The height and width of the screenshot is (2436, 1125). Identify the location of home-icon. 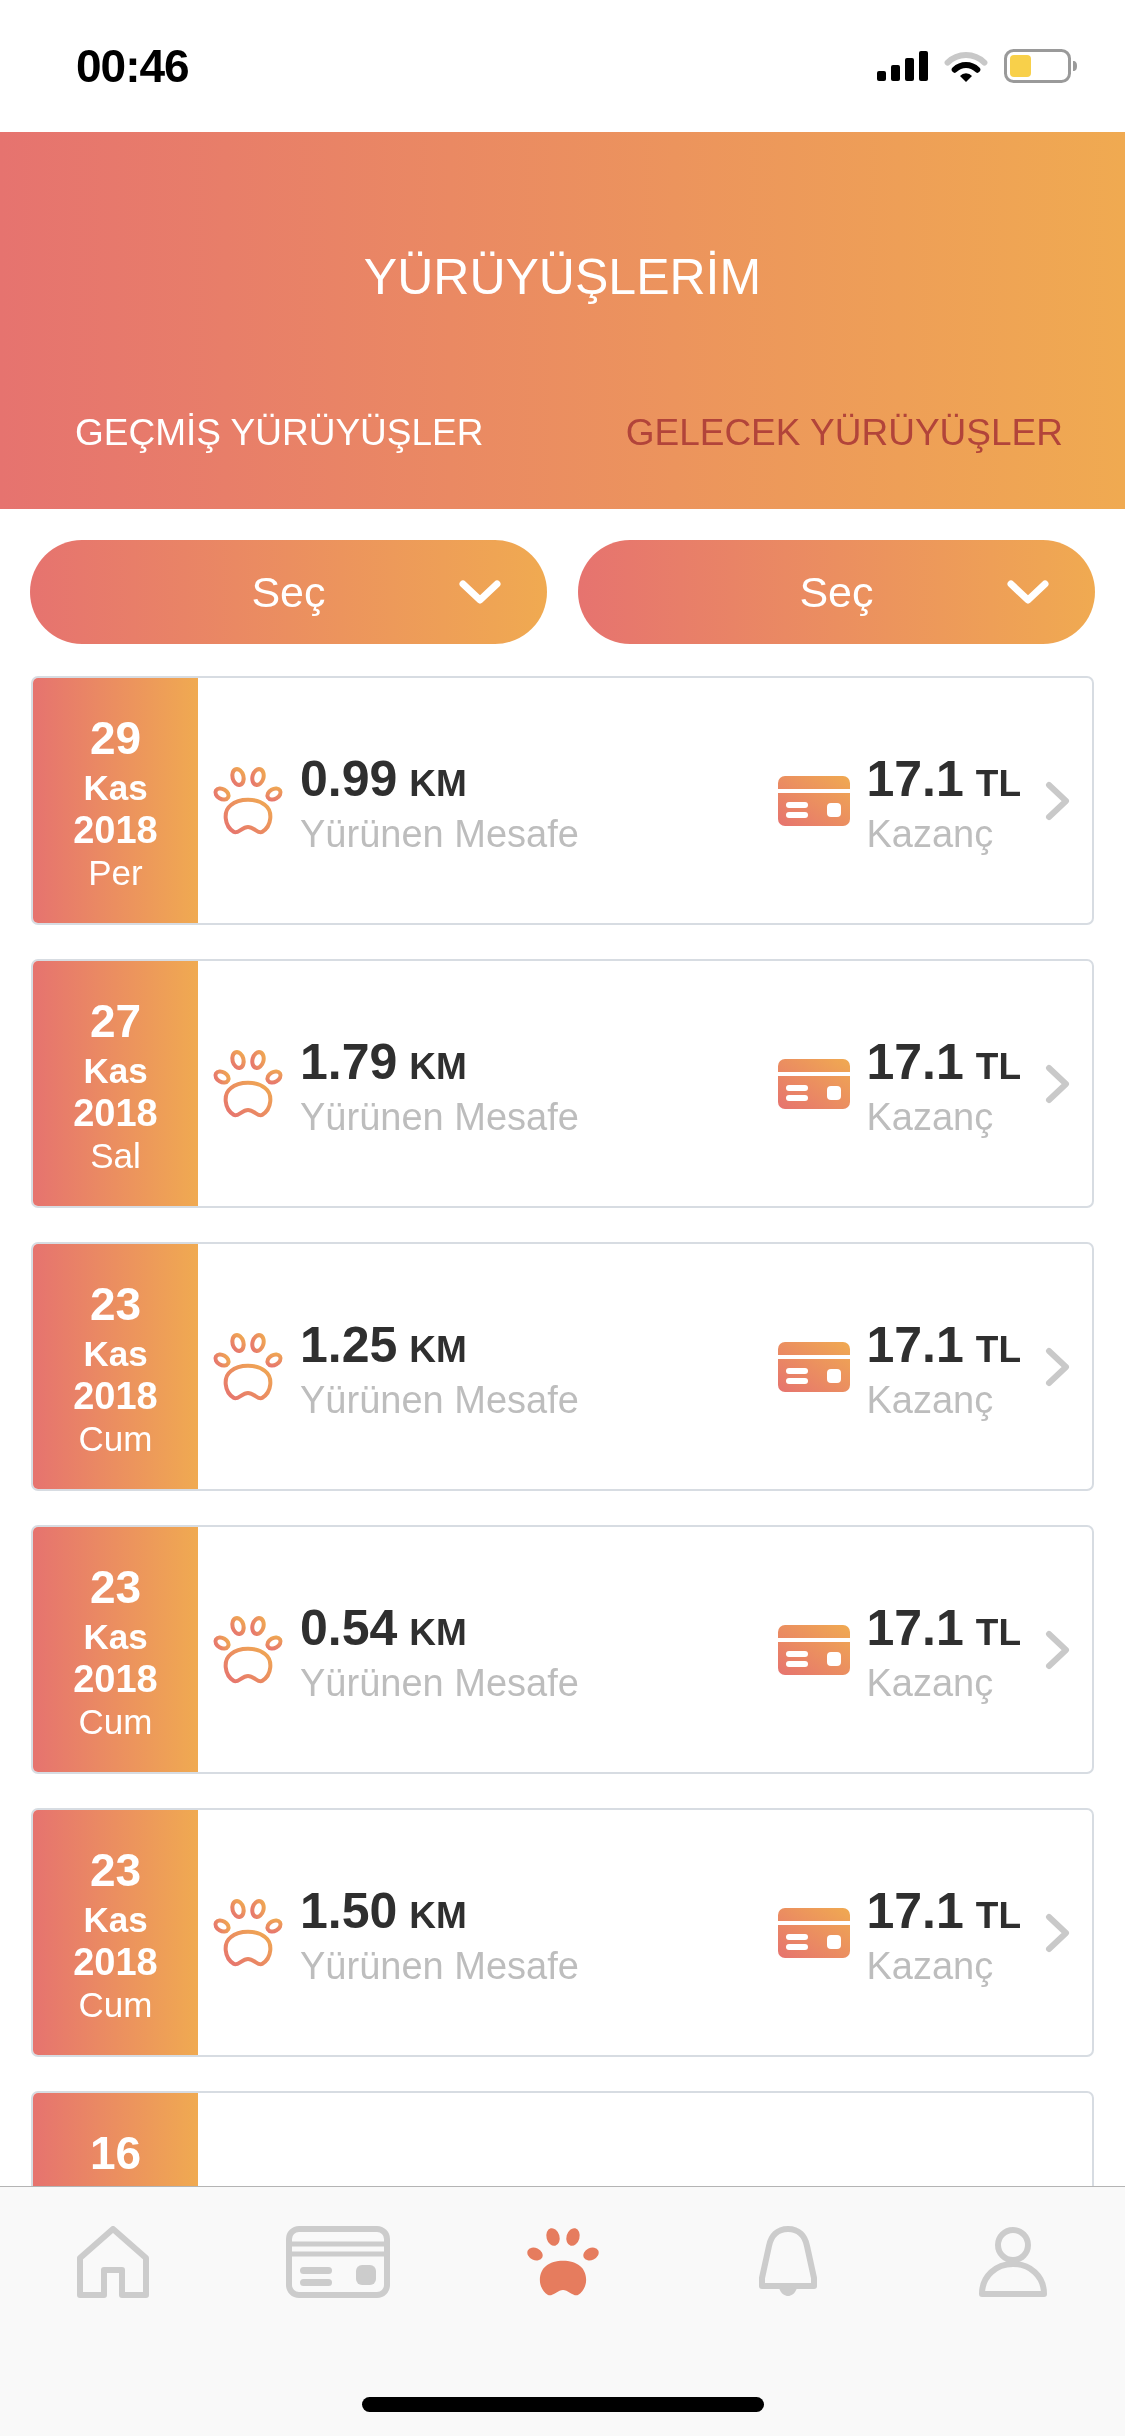
(112, 2262).